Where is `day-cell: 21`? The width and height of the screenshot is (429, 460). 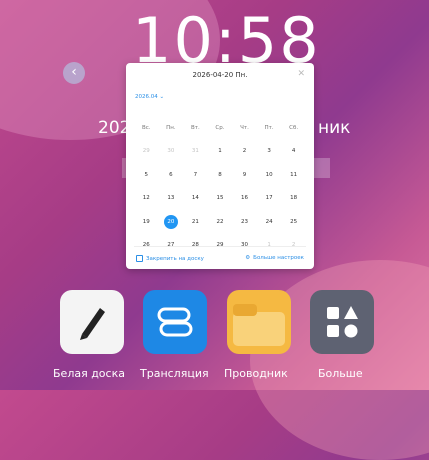
day-cell: 21 is located at coordinates (195, 222).